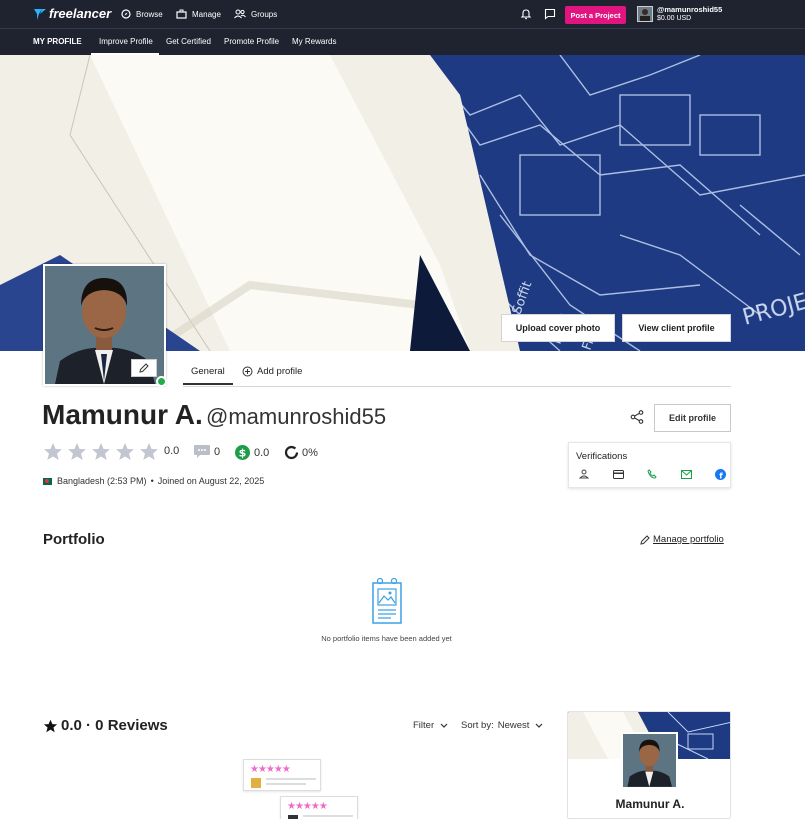  I want to click on profile-name: Mamunur A., so click(122, 414).